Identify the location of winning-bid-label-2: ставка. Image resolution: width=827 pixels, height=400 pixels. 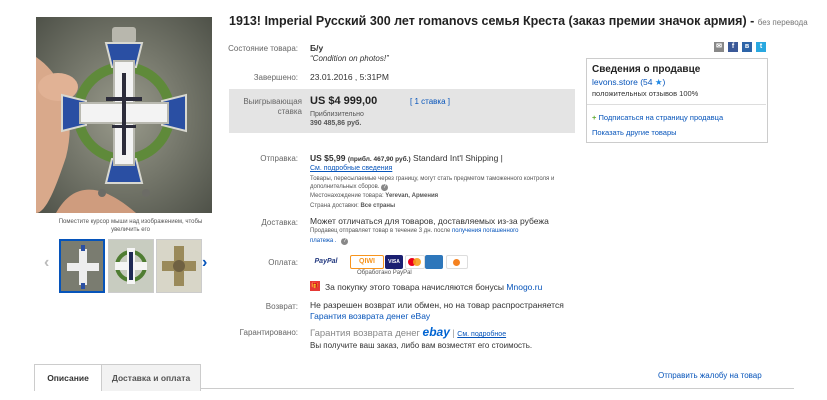
(289, 111).